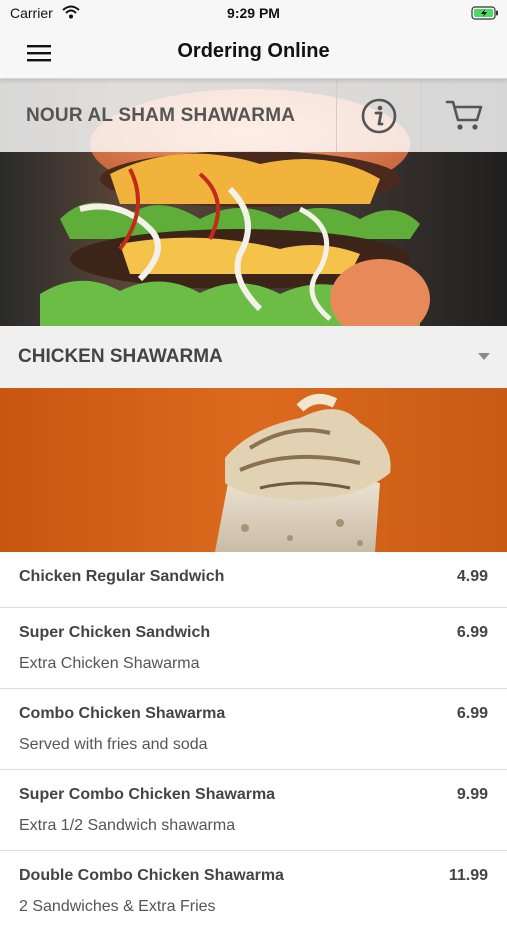  I want to click on category-header-chicken-shawarma: CHICKEN SHAWARMA, so click(253, 357).